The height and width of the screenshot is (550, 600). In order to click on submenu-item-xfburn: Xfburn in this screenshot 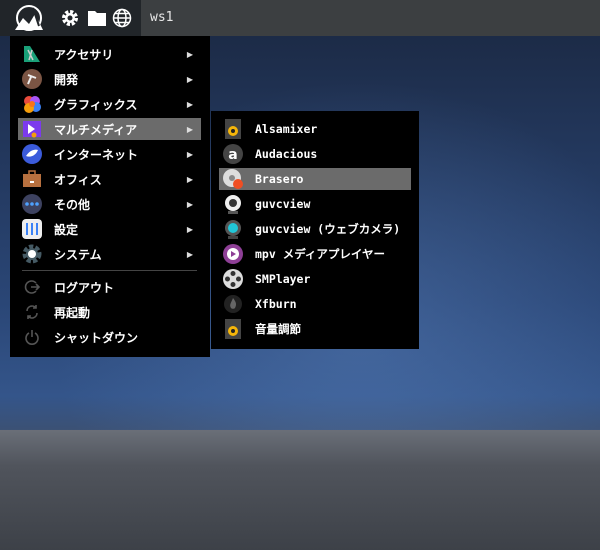, I will do `click(315, 304)`.